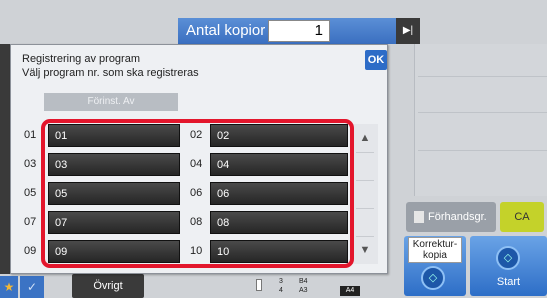  What do you see at coordinates (303, 281) in the screenshot?
I see `tray-size: B4` at bounding box center [303, 281].